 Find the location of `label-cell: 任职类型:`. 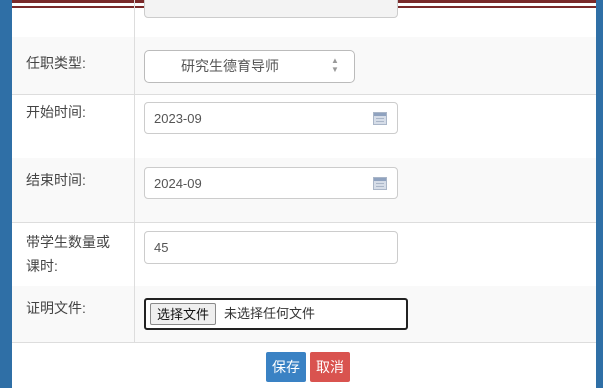

label-cell: 任职类型: is located at coordinates (73, 65).